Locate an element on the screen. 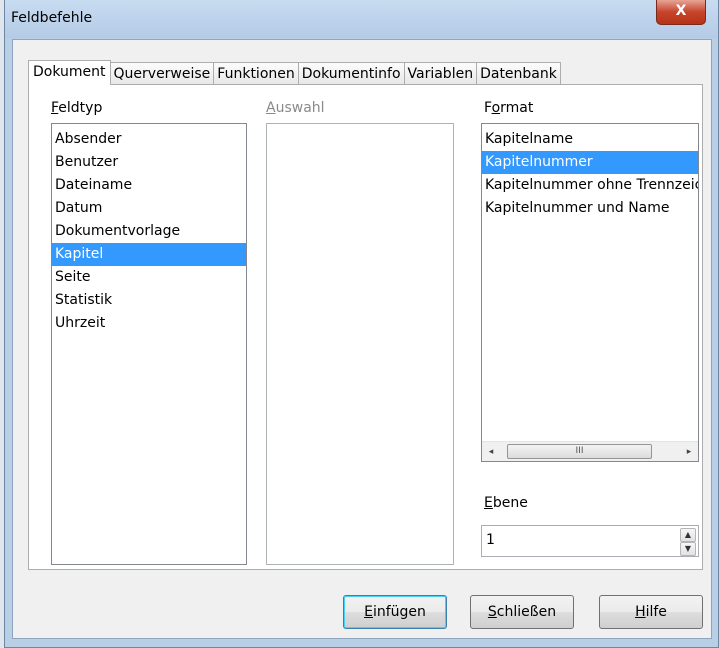 This screenshot has height=648, width=719. spin-up-button: ▲ is located at coordinates (688, 535).